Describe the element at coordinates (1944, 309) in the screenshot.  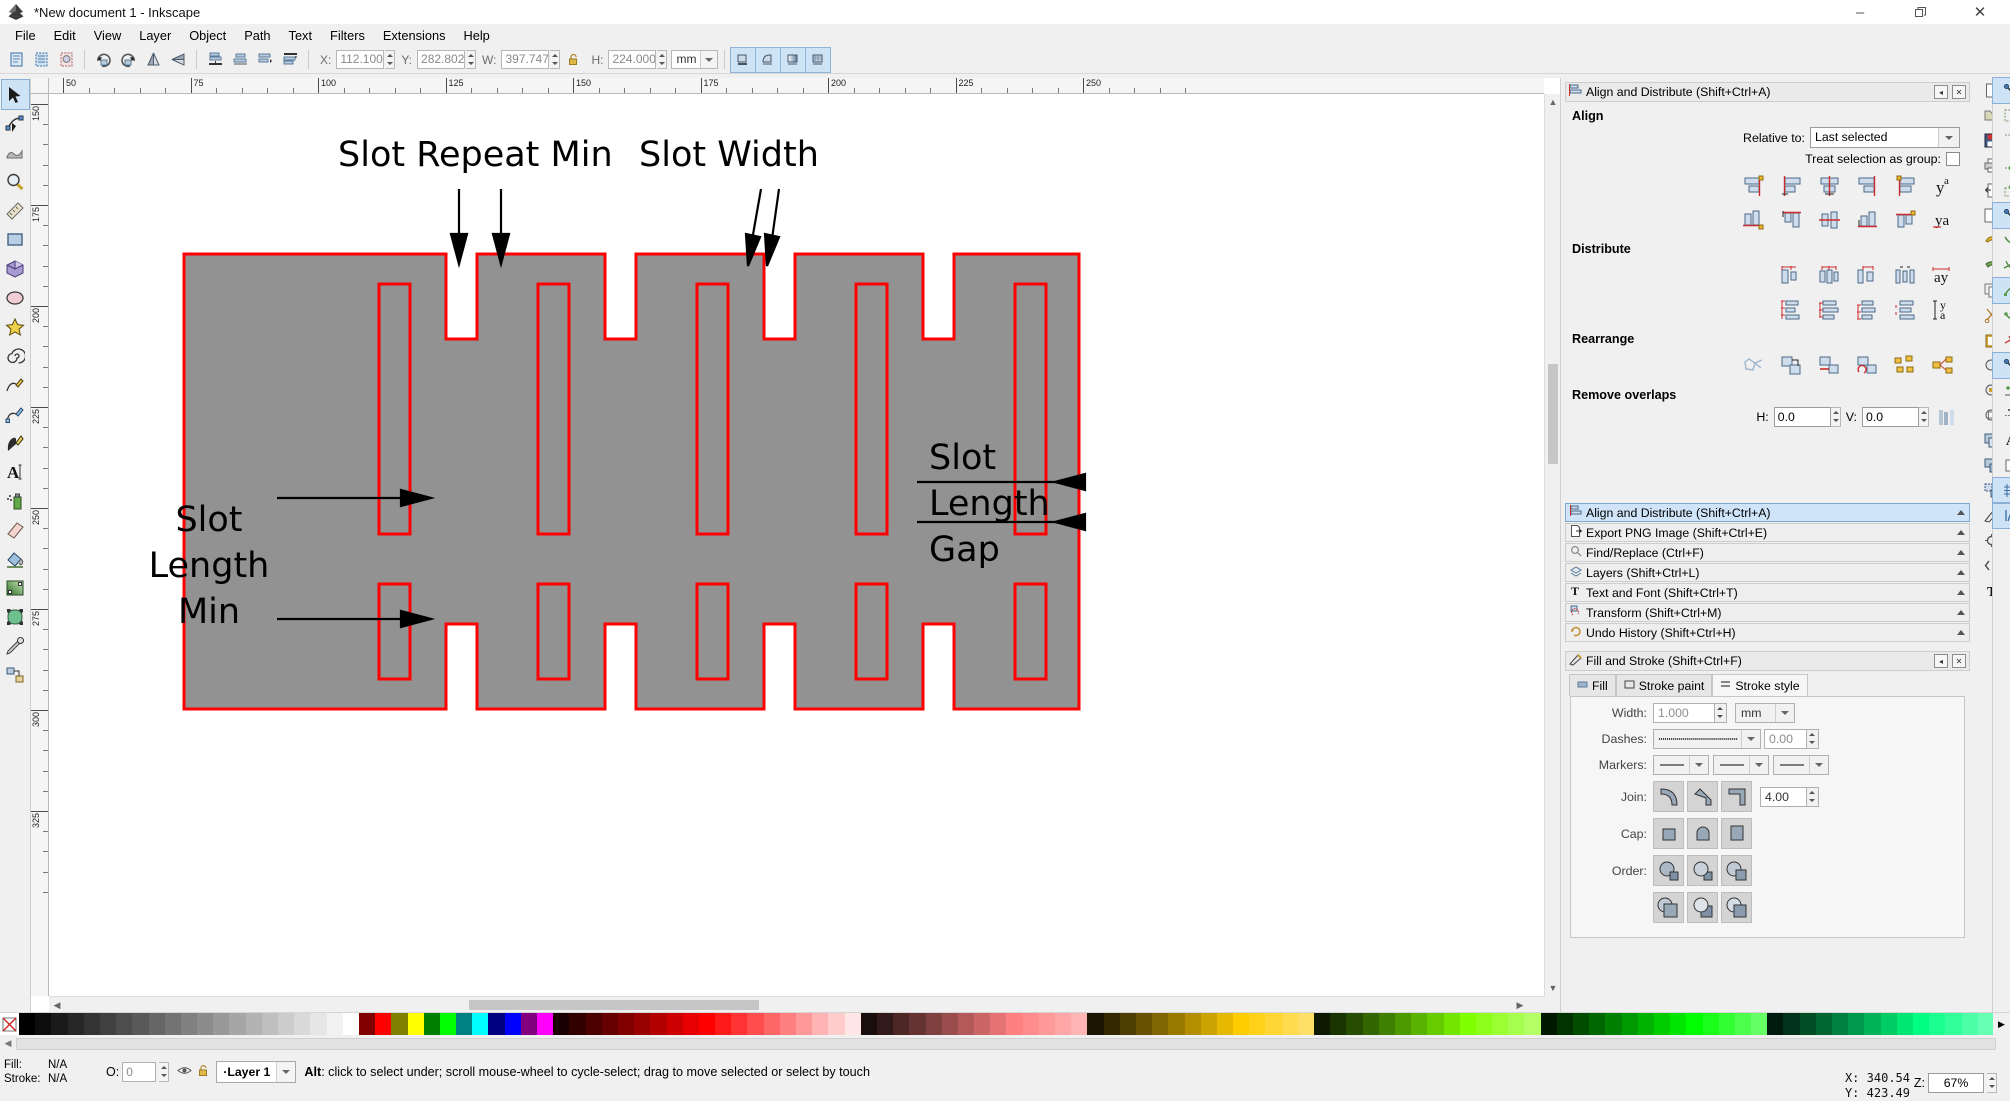
I see `distribute-text-baselines-vertically-icon: ya` at that location.